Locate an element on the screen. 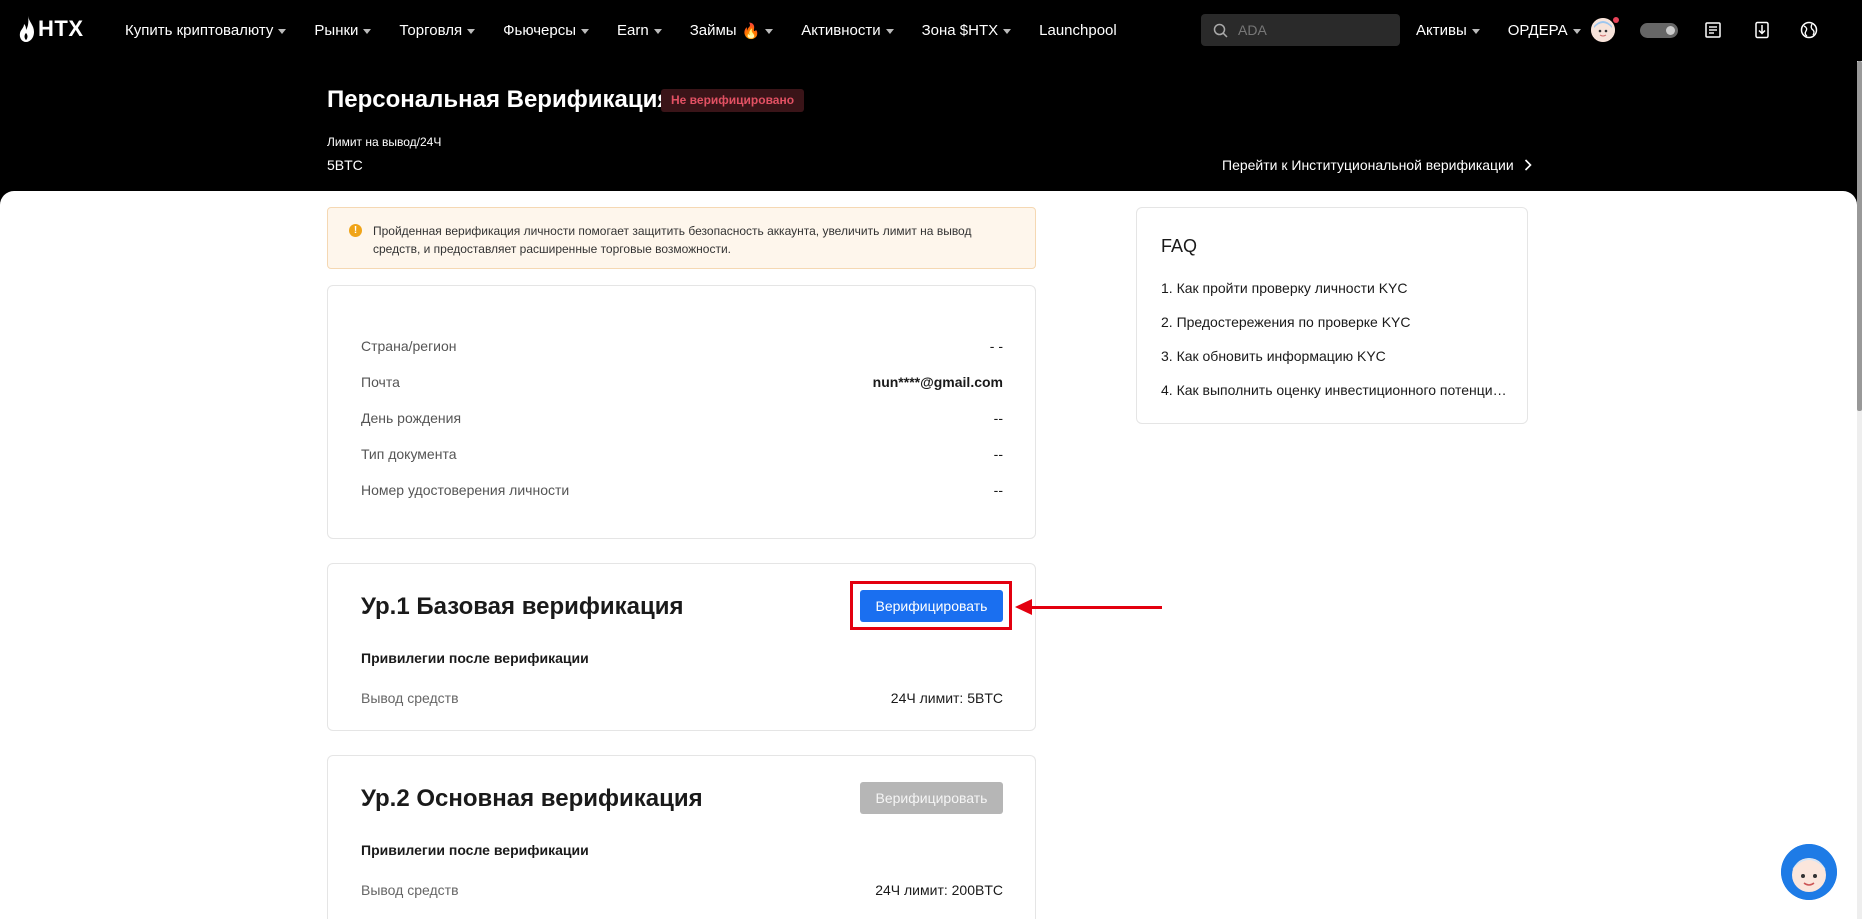  menu-label: Фьючерсы is located at coordinates (540, 30).